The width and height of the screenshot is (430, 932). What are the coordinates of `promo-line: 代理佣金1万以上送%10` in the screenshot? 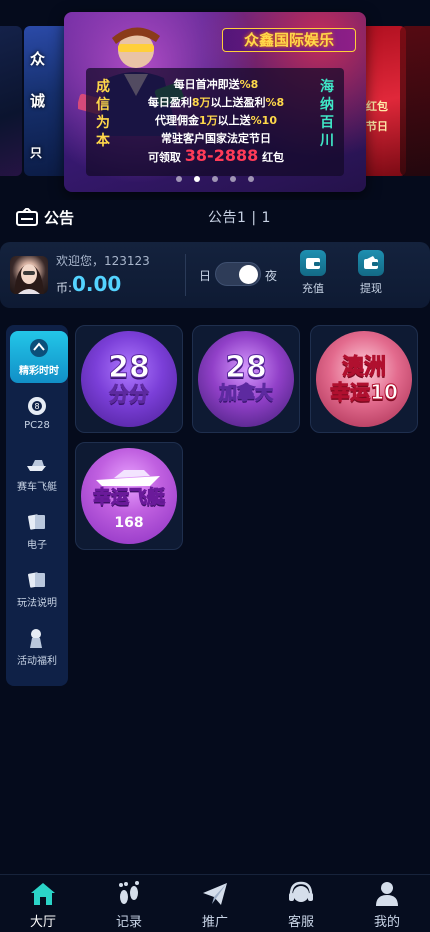 It's located at (216, 120).